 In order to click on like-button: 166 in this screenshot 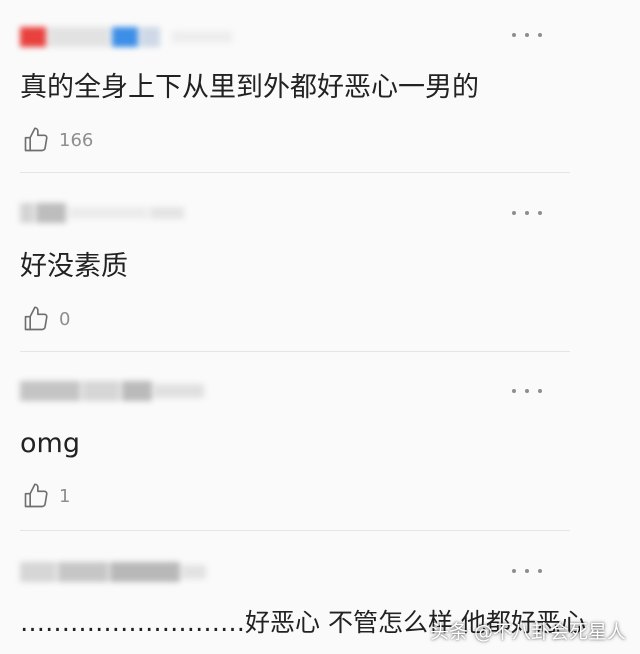, I will do `click(57, 140)`.